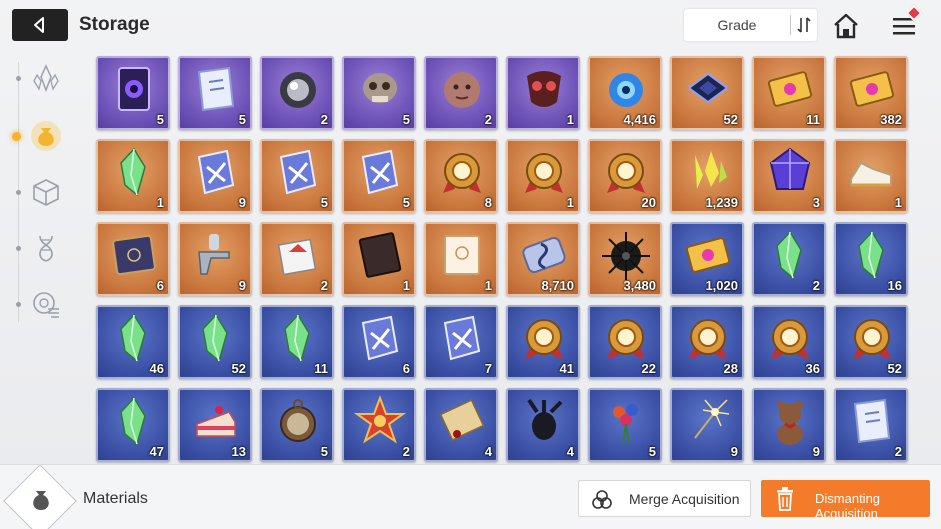 The width and height of the screenshot is (941, 529). Describe the element at coordinates (711, 170) in the screenshot. I see `shard-icon` at that location.